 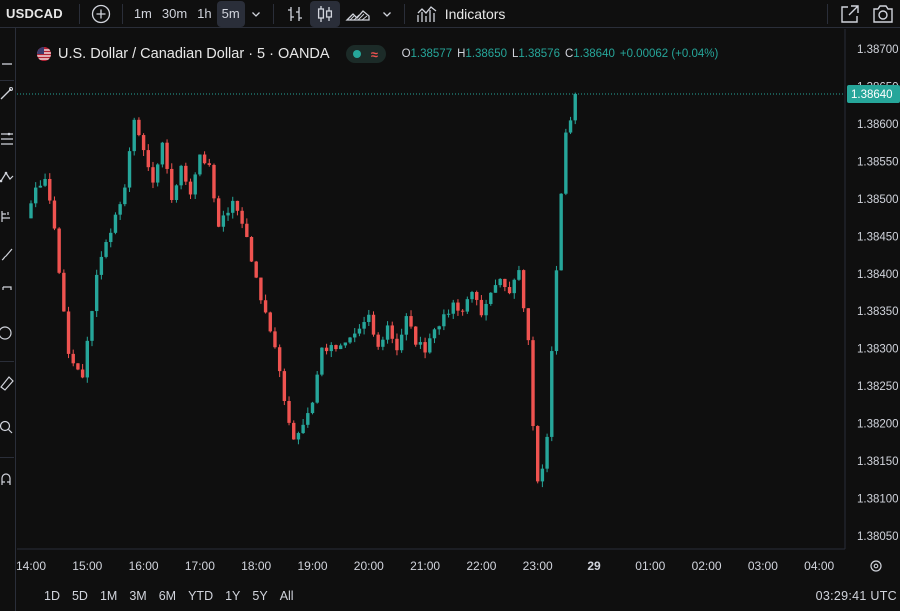 What do you see at coordinates (324, 13) in the screenshot?
I see `candlestick-button` at bounding box center [324, 13].